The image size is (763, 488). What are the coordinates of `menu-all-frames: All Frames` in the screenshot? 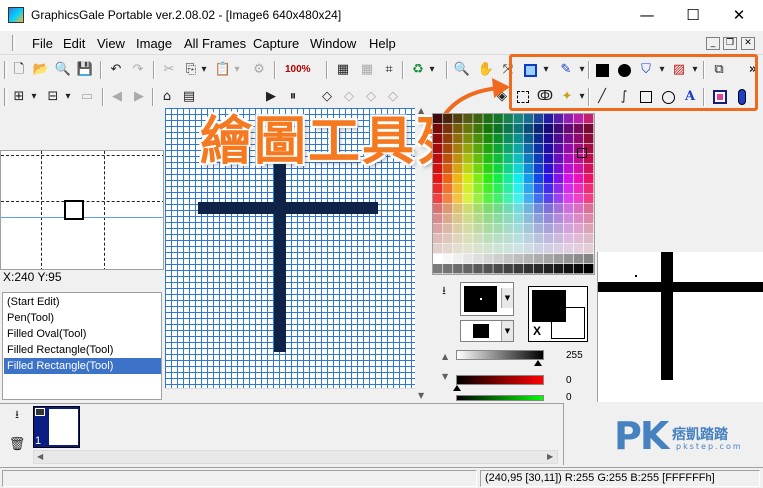 It's located at (215, 43).